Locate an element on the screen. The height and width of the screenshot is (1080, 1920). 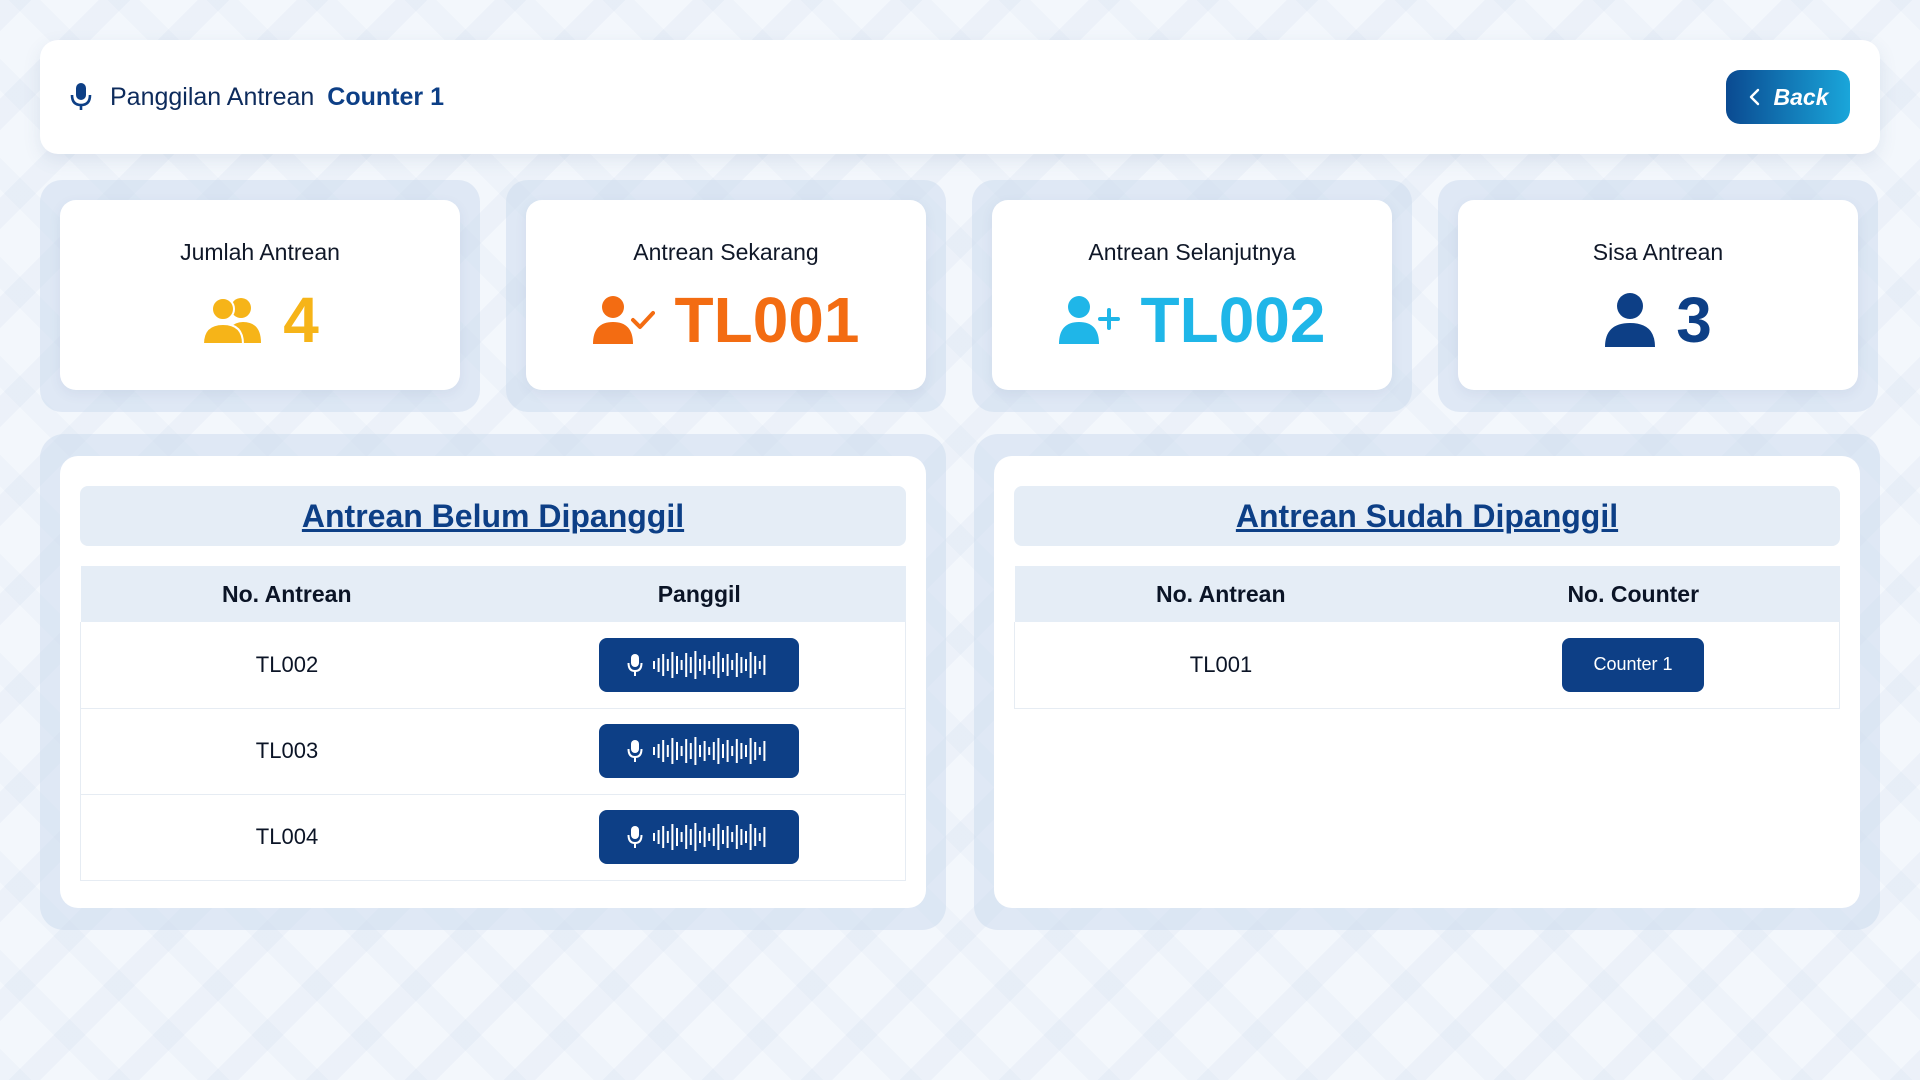
table-header-row: No. Antrean Panggil is located at coordinates (493, 594).